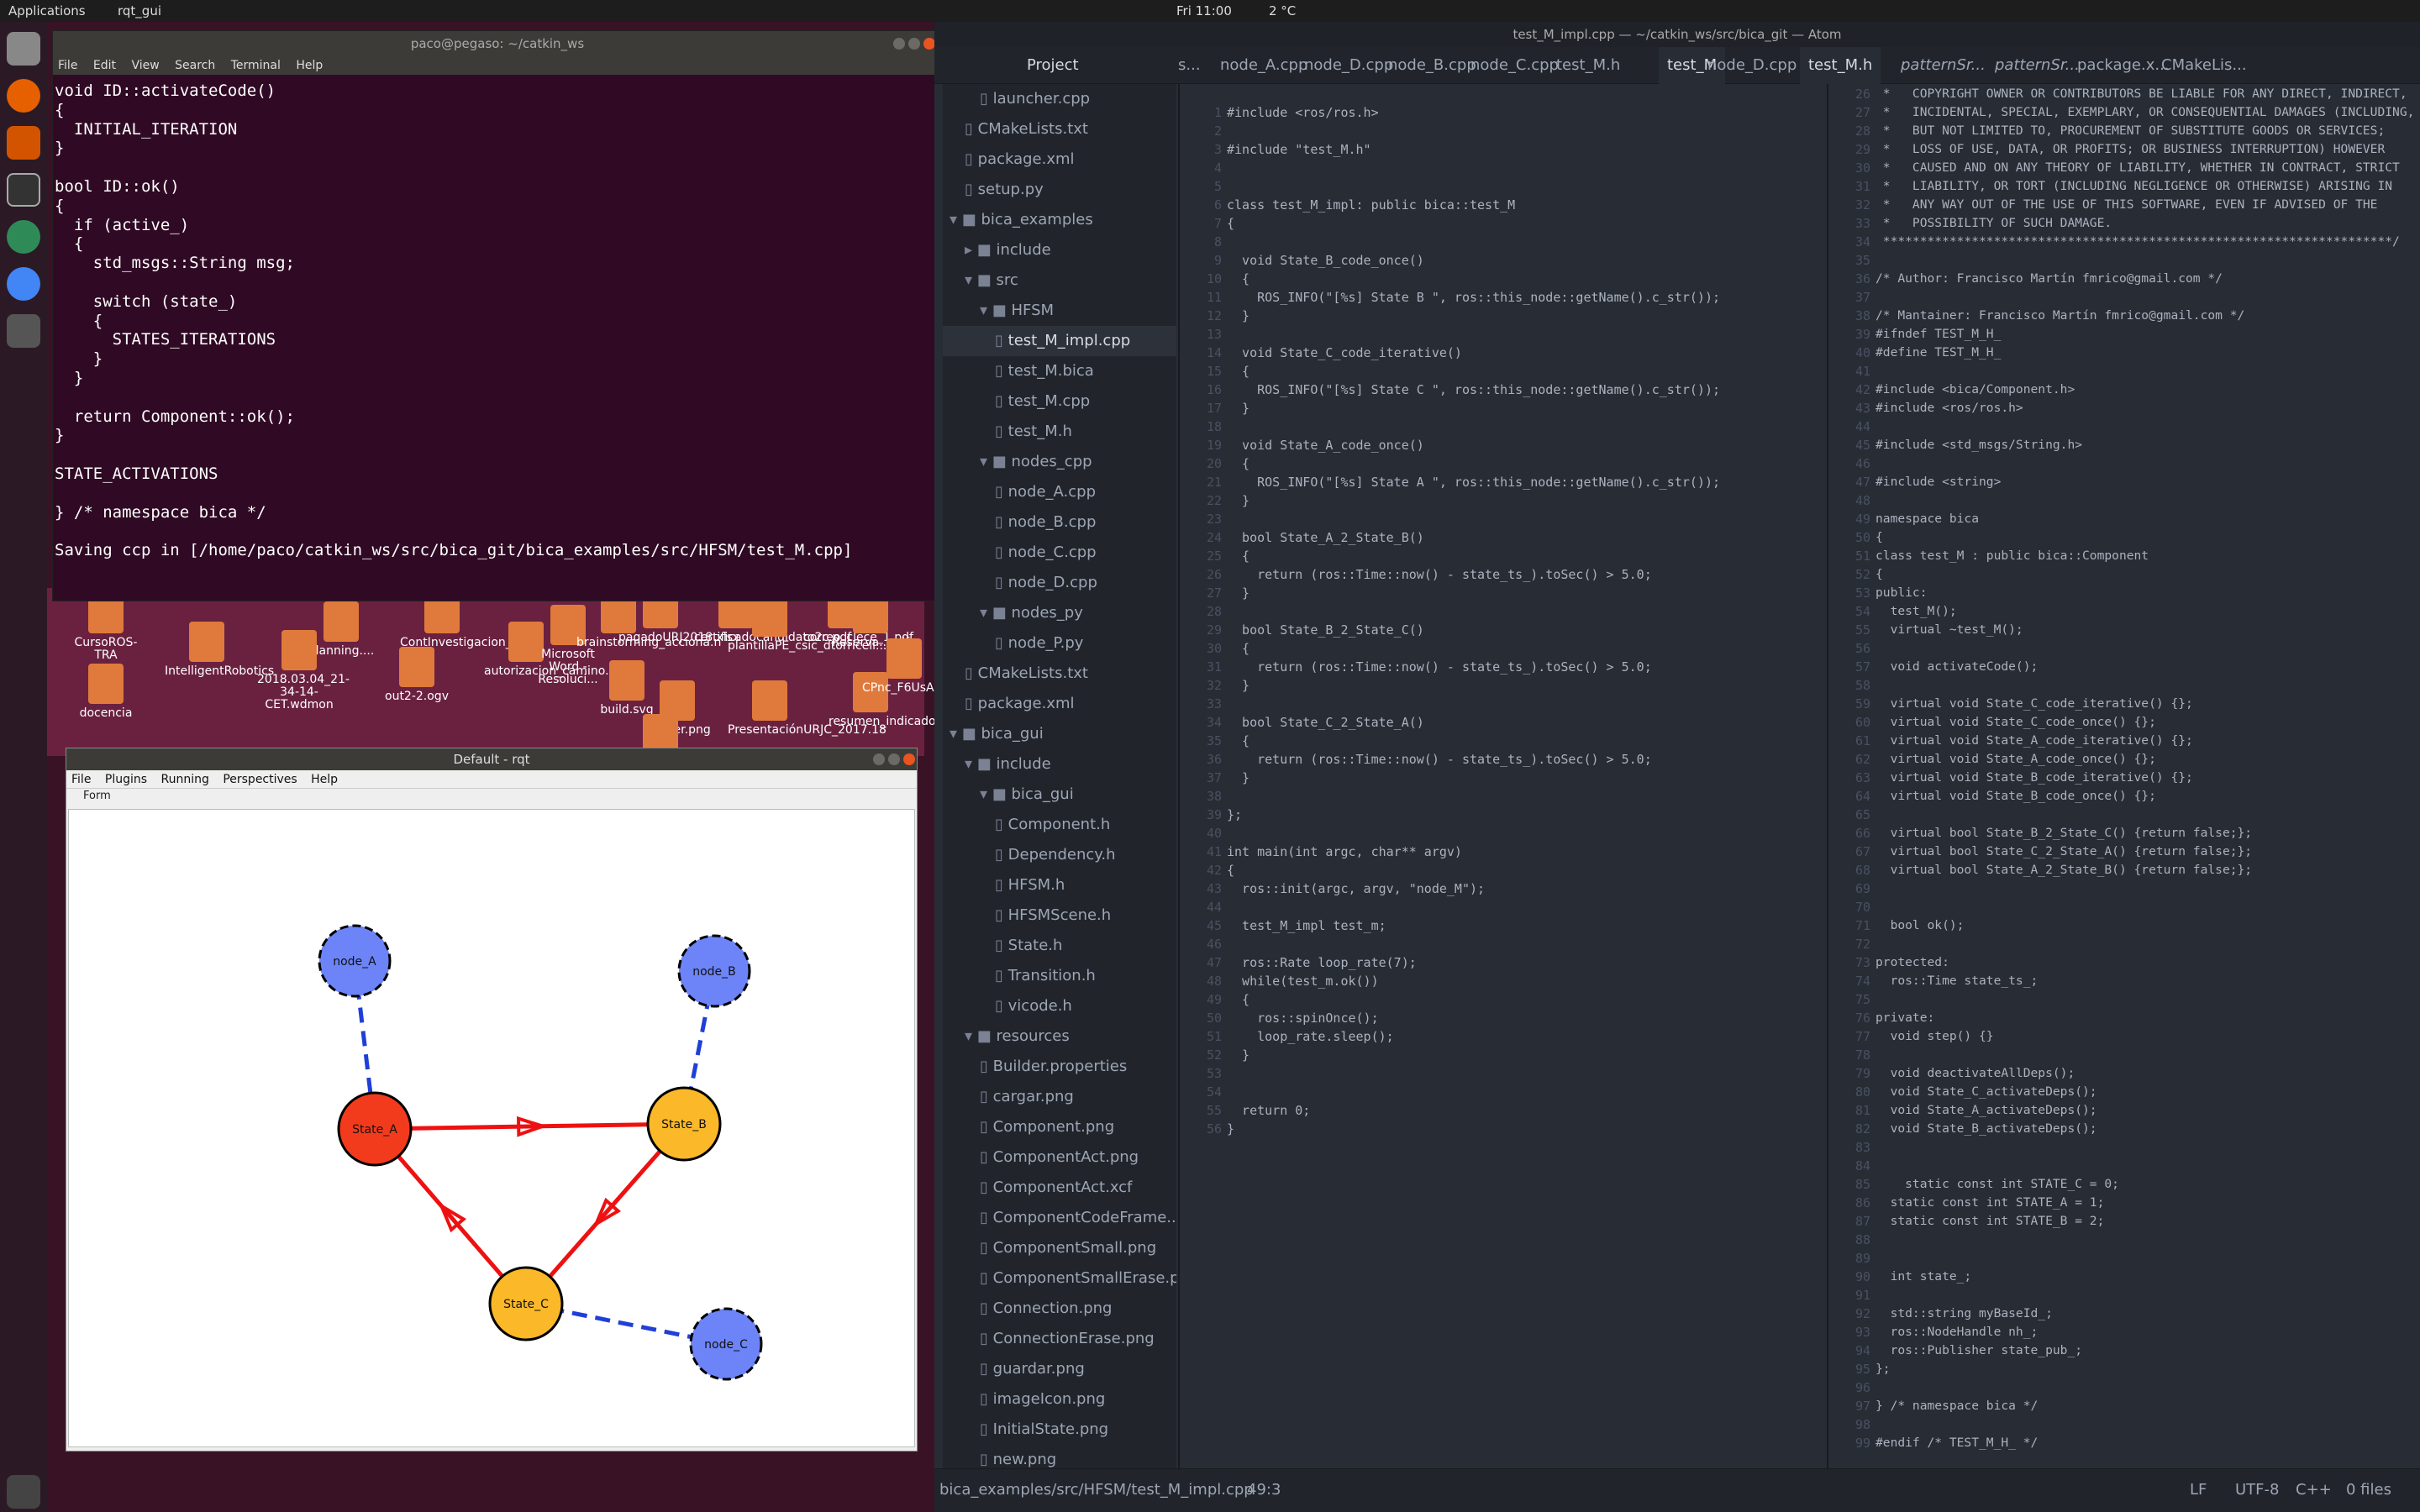  I want to click on rqt-gui-menu: rqt_gui, so click(139, 10).